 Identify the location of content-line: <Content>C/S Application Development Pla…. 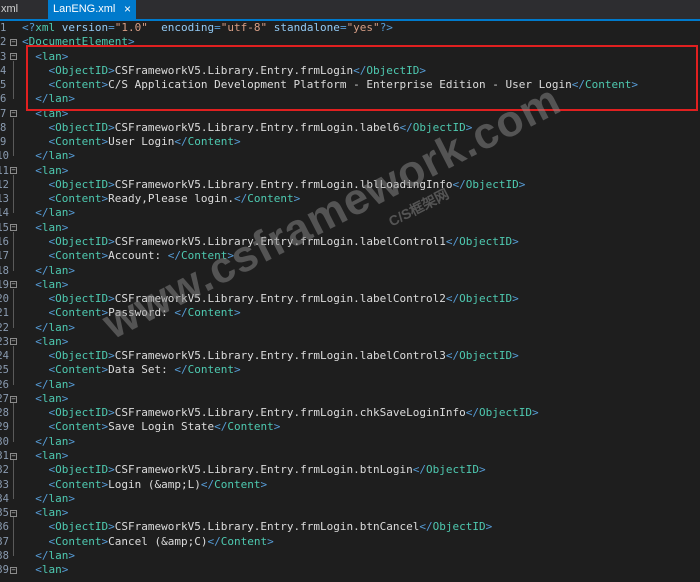
(343, 85).